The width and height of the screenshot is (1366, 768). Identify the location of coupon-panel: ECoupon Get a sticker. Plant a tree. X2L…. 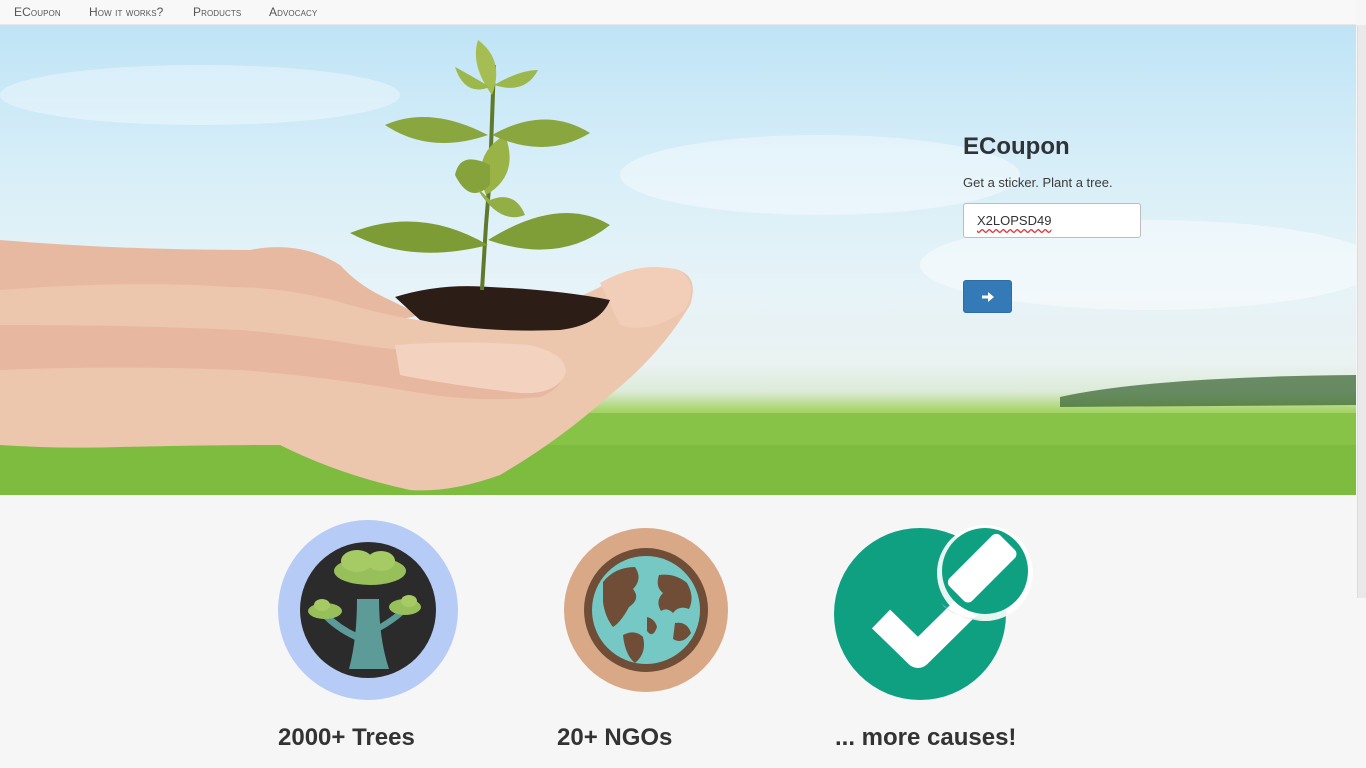
(1063, 223).